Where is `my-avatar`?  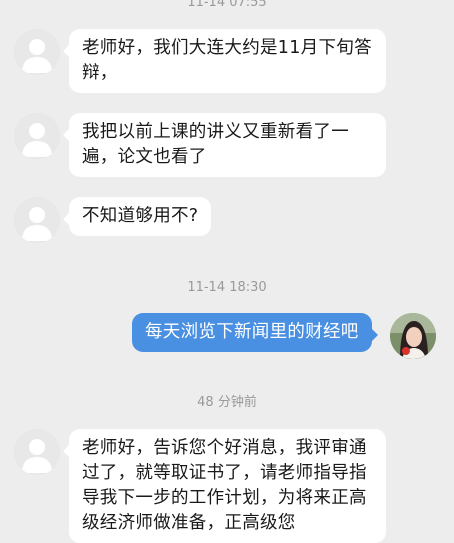 my-avatar is located at coordinates (413, 336).